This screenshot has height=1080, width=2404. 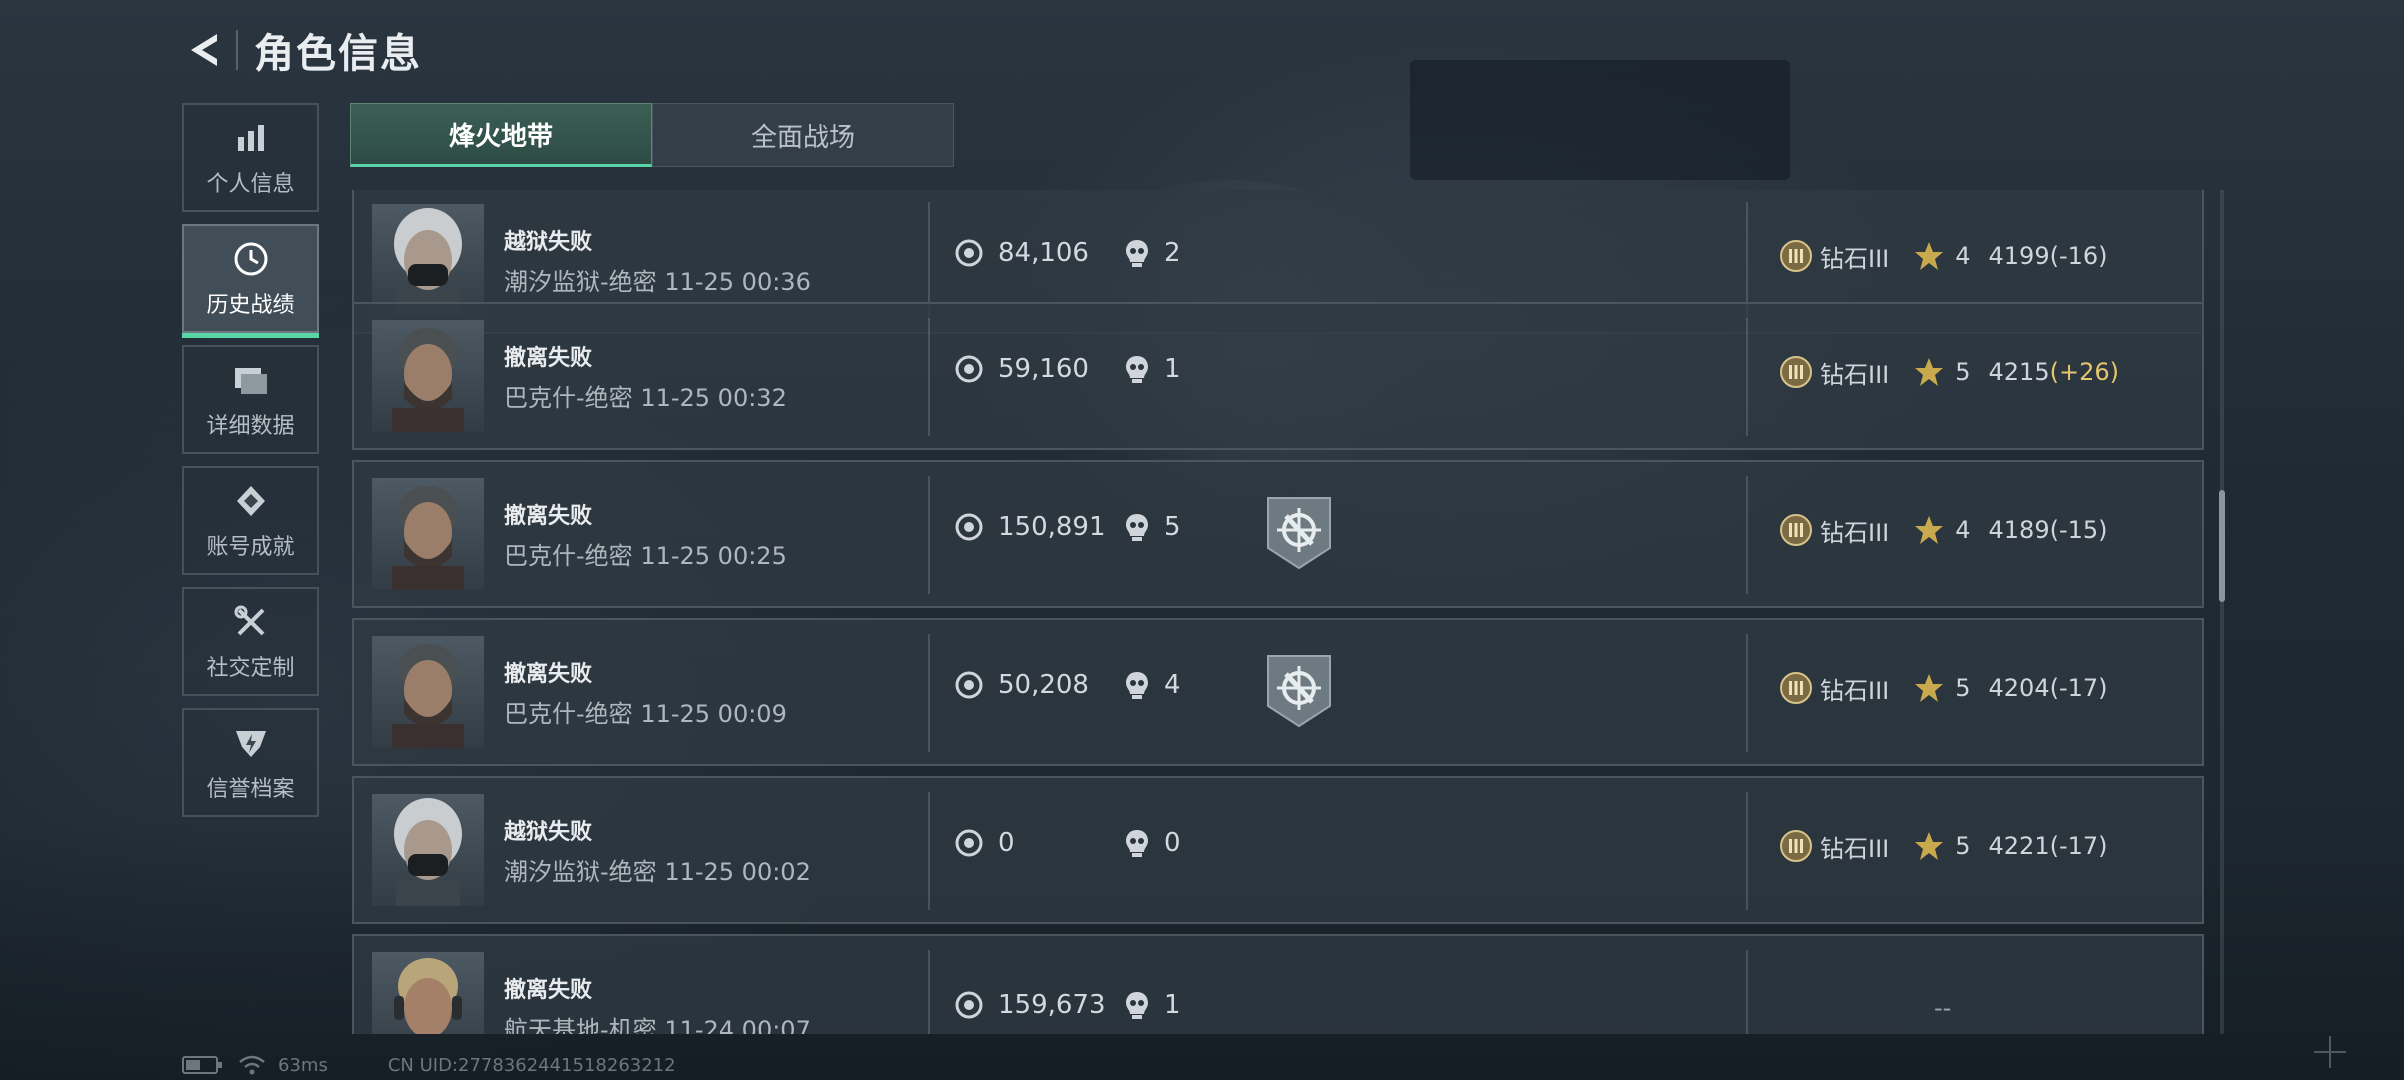 What do you see at coordinates (657, 279) in the screenshot?
I see `match-map-time: 潮汐监狱-绝密 11-25 00:36` at bounding box center [657, 279].